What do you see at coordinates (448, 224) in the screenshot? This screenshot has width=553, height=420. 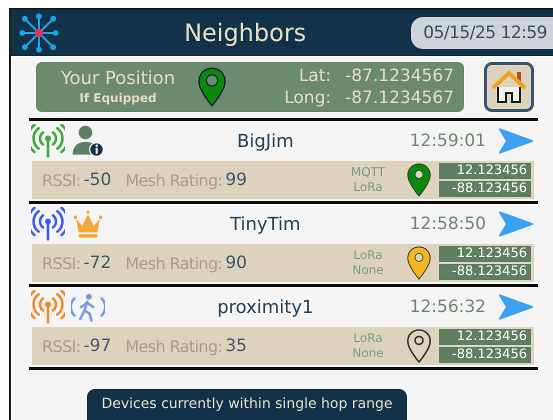 I see `last-heard-time: 12:58:50` at bounding box center [448, 224].